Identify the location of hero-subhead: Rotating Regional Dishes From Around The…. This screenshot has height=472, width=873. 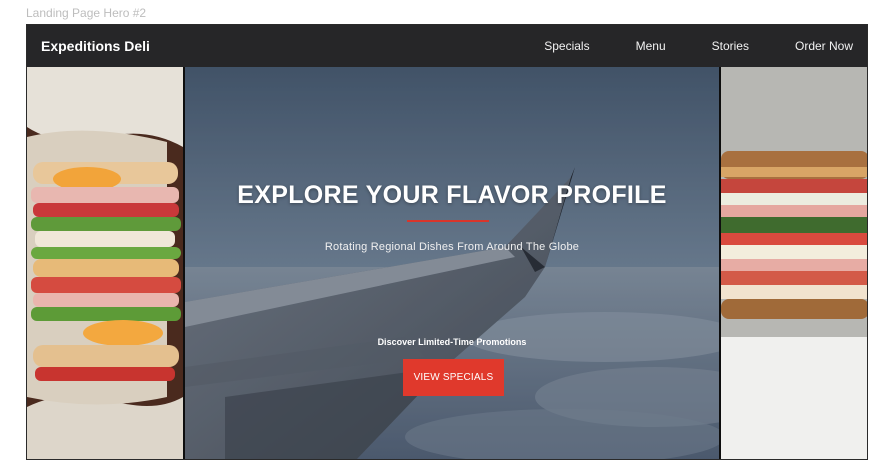
(452, 247).